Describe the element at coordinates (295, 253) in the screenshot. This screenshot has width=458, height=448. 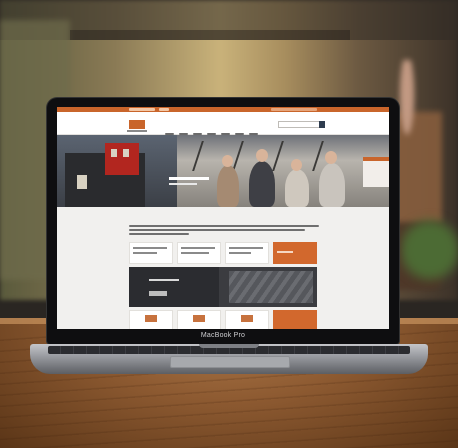
I see `cta-card` at that location.